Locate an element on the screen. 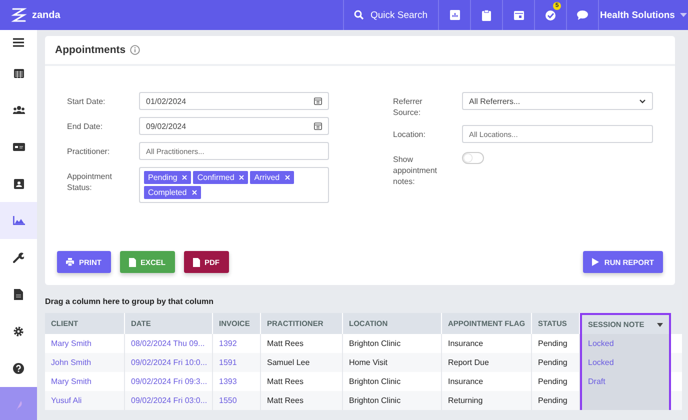 The image size is (688, 420). info-icon is located at coordinates (135, 50).